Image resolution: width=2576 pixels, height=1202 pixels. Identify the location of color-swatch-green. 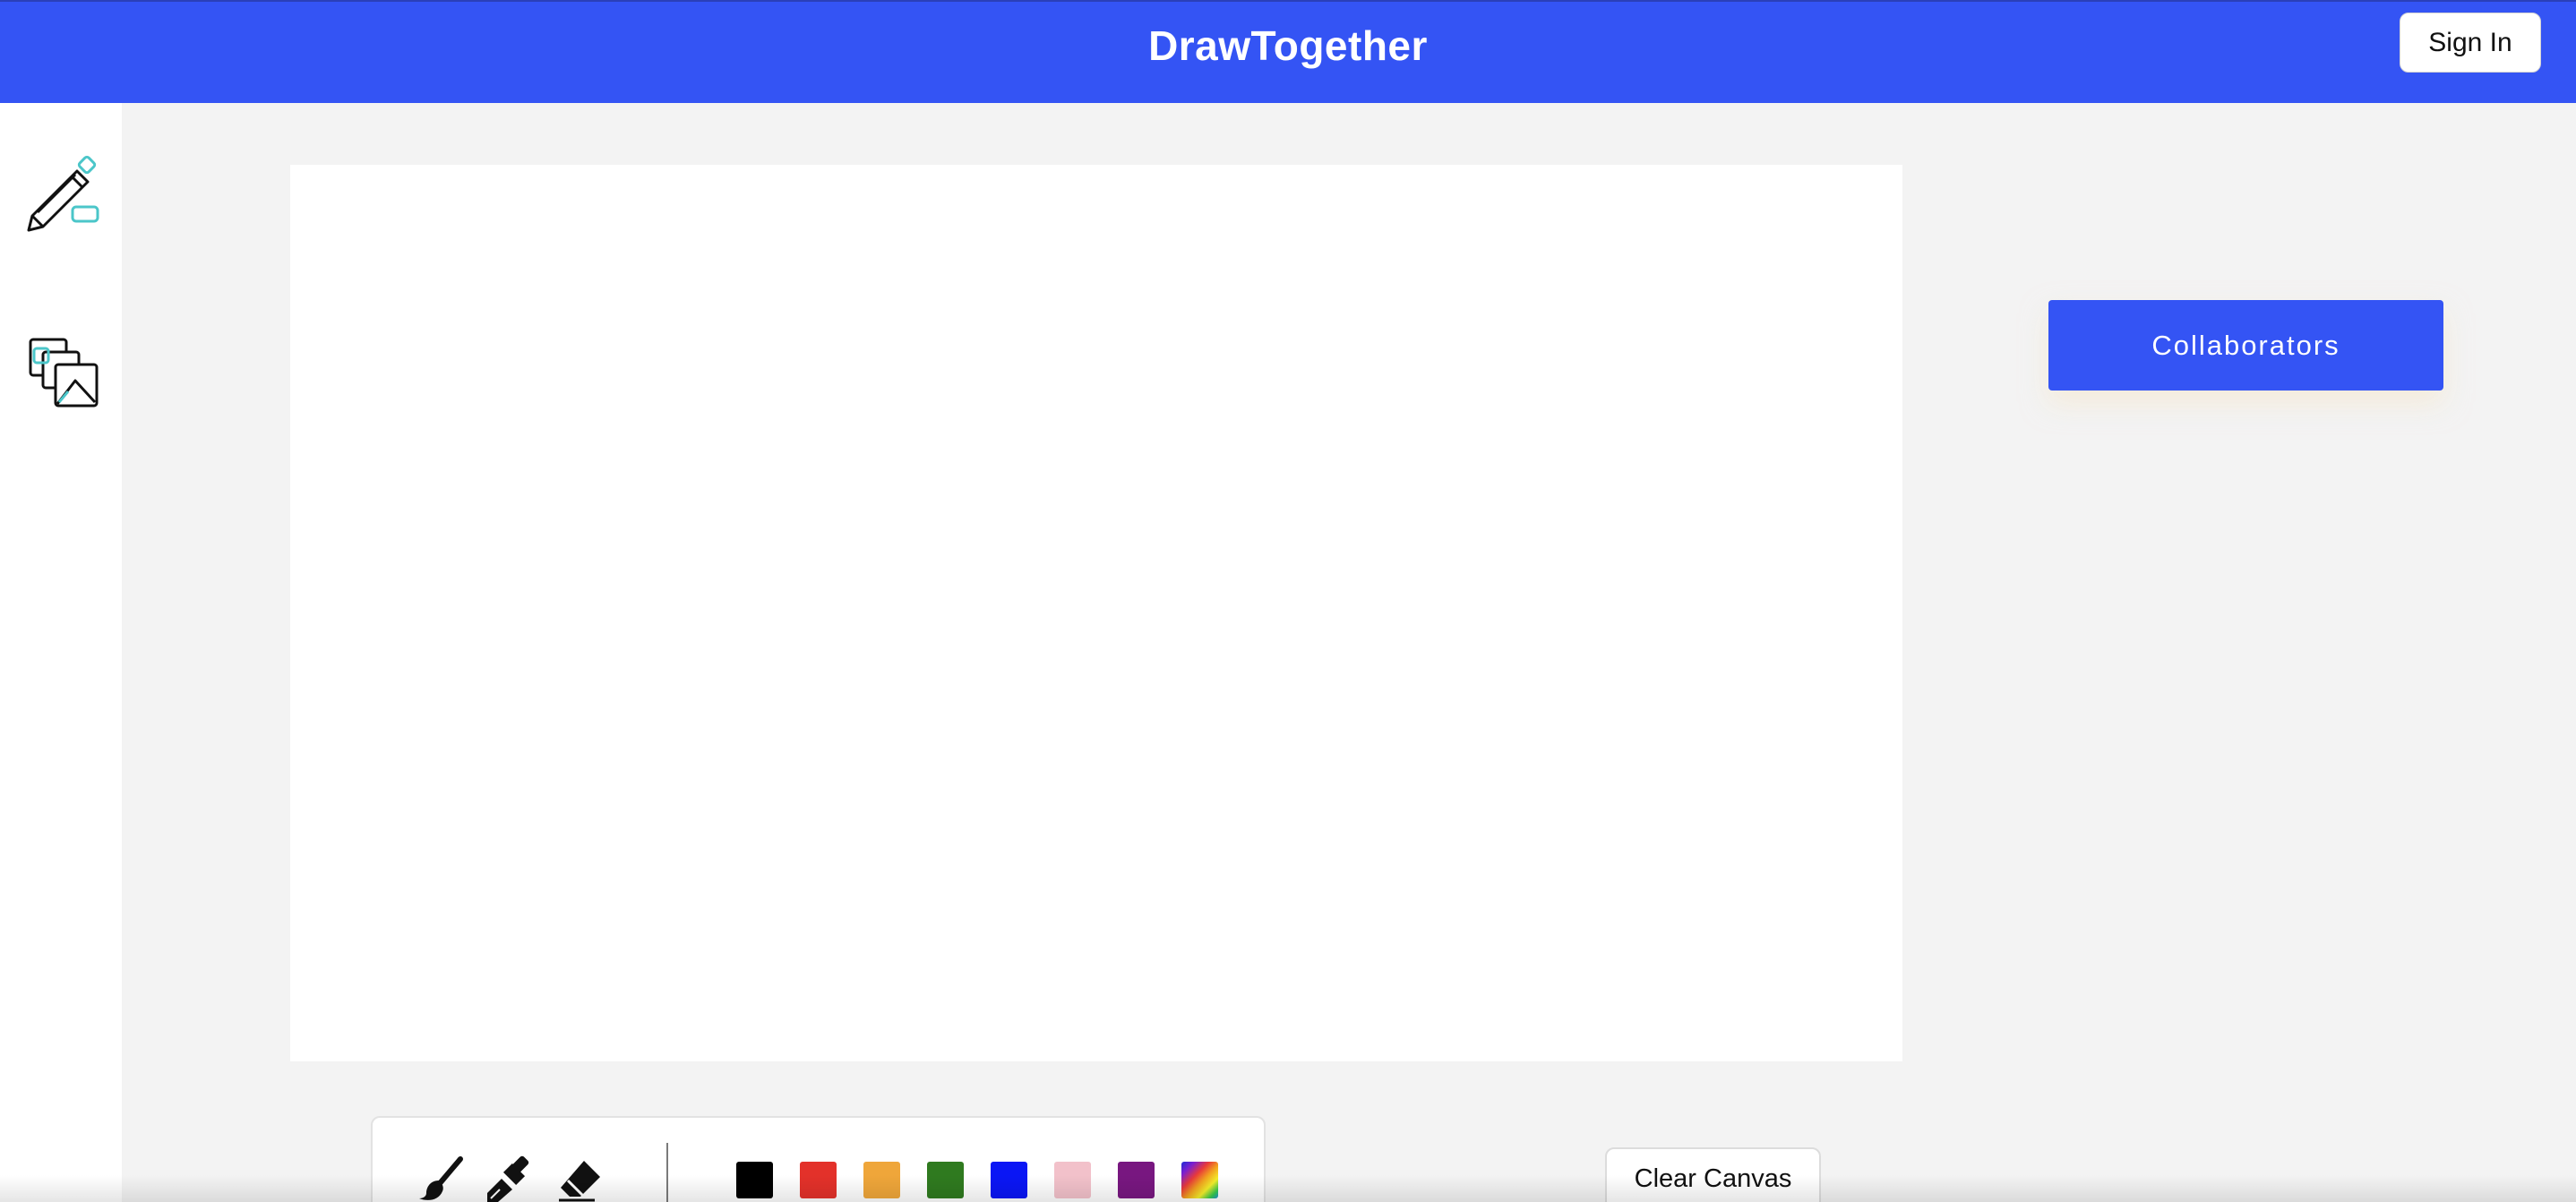
(945, 1180).